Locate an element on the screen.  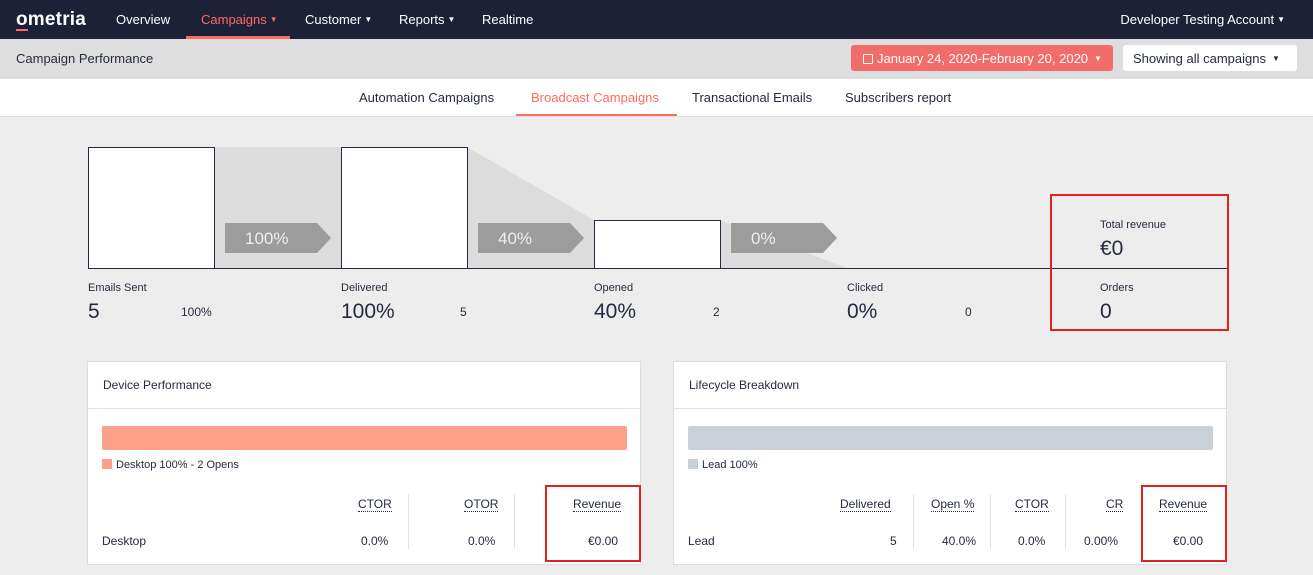
nav-overview: Overview is located at coordinates (143, 19).